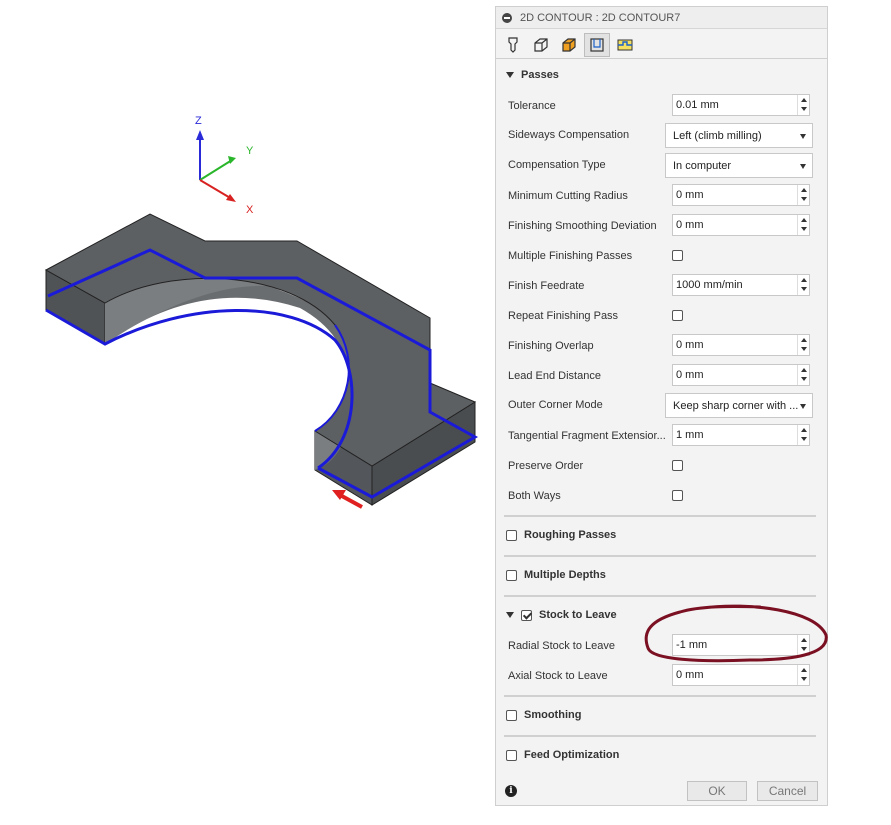 The width and height of the screenshot is (891, 825). I want to click on both-ways-row: Both Ways, so click(664, 496).